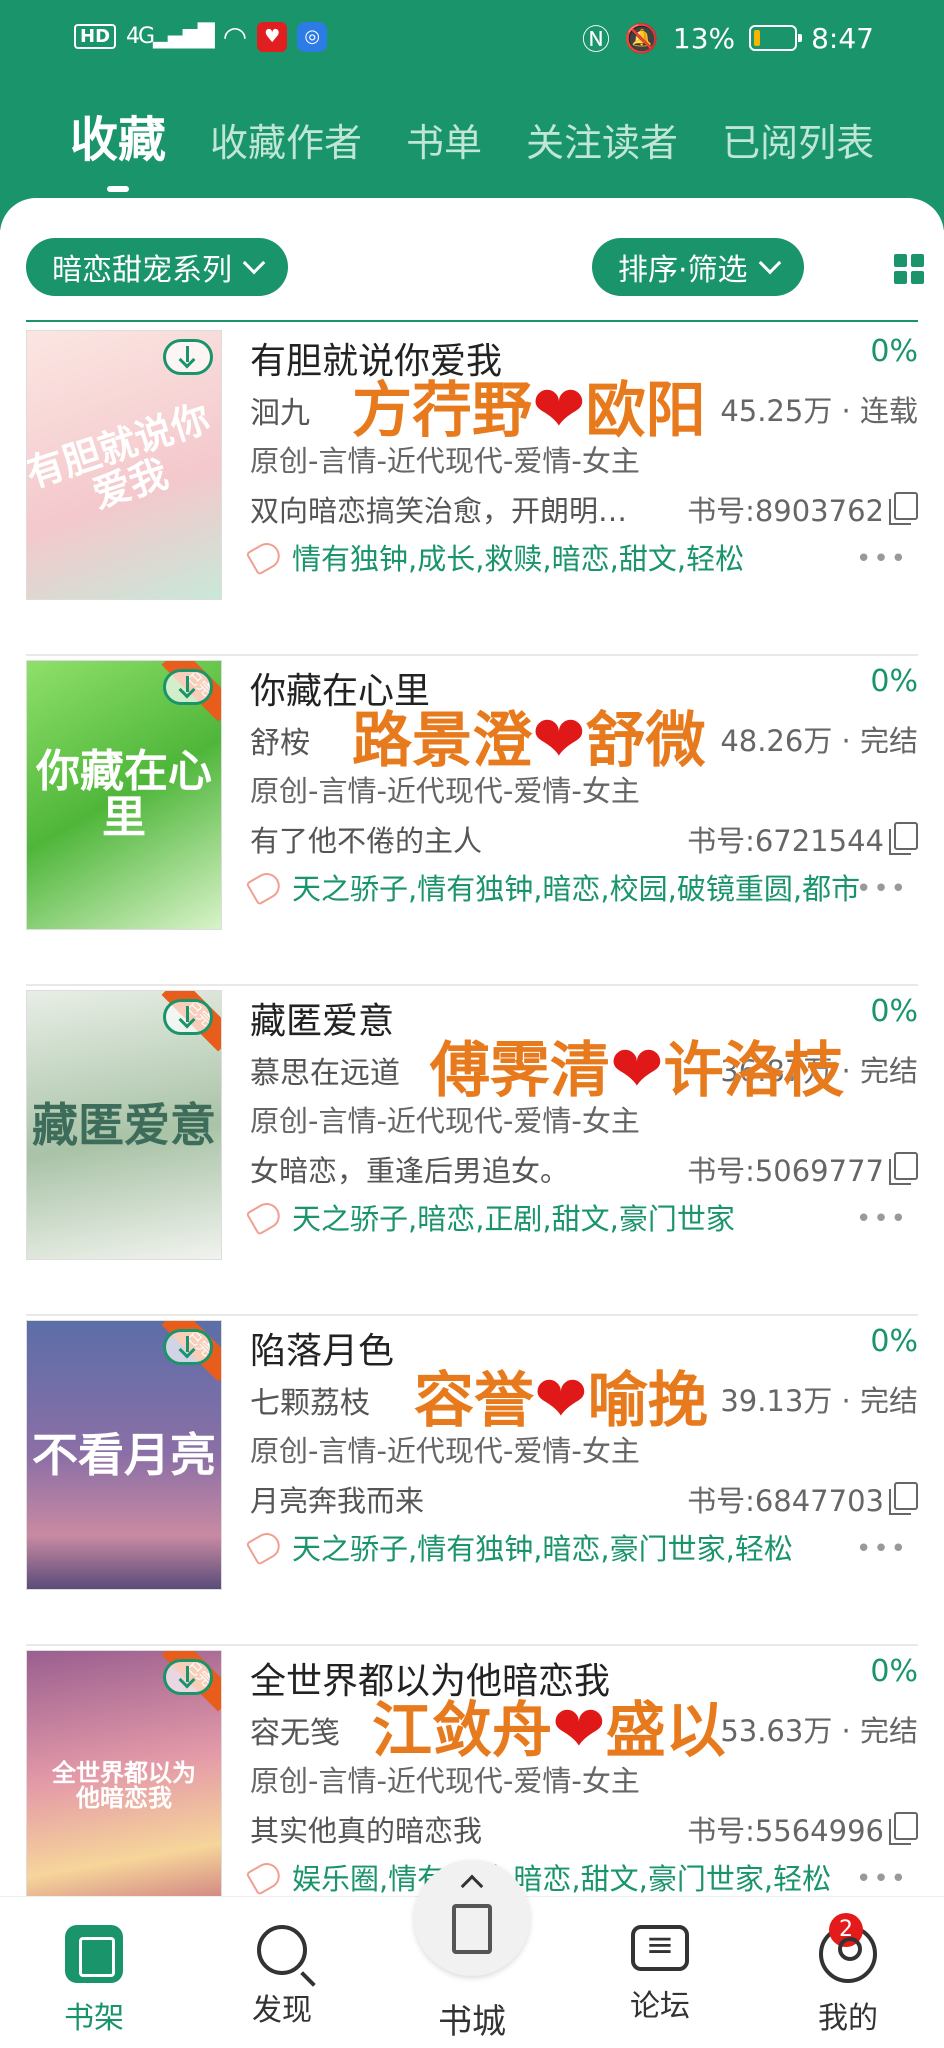  I want to click on book-author: 七颗荔枝, so click(310, 1400).